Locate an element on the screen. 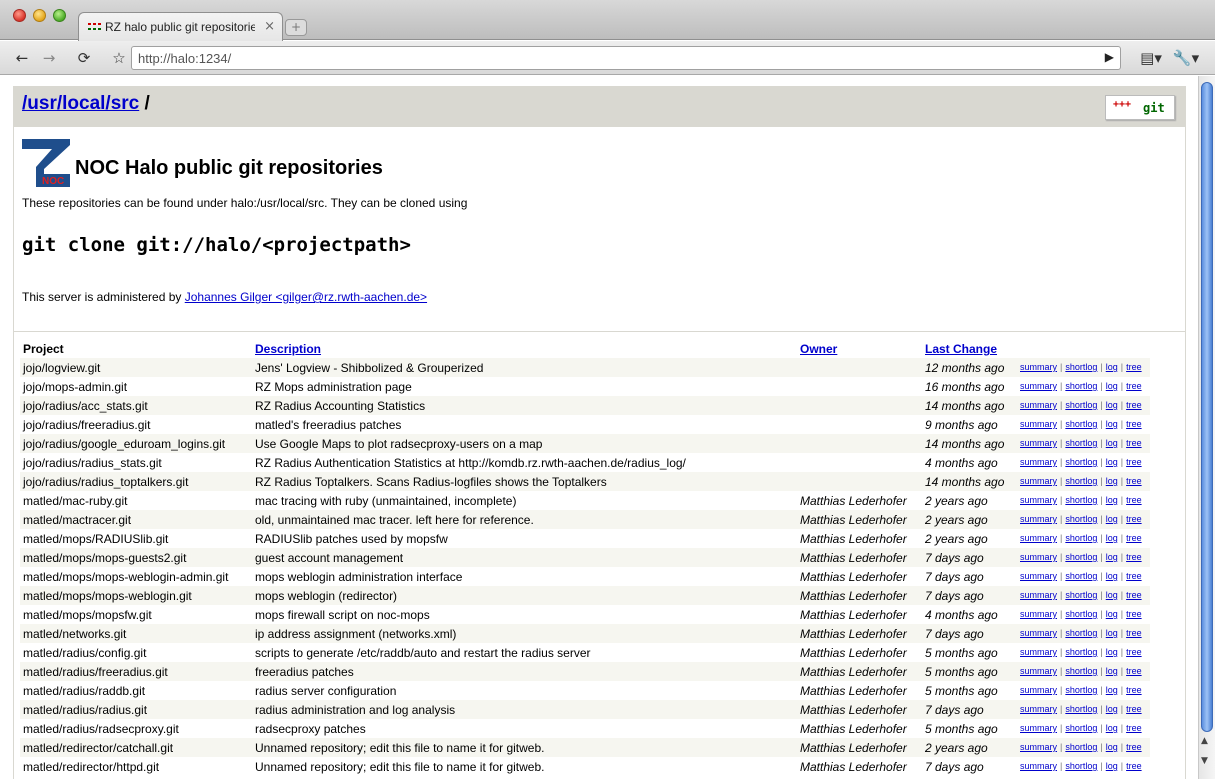  project-description: RZ Radius Accounting Statistics is located at coordinates (340, 406).